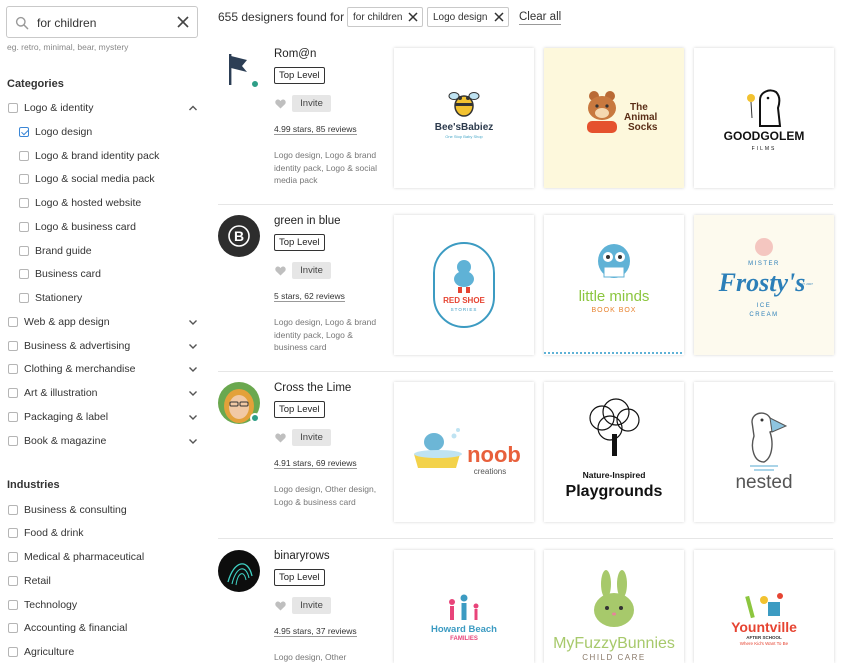 Image resolution: width=855 pixels, height=663 pixels. Describe the element at coordinates (58, 417) in the screenshot. I see `category-packaging: Packaging & label` at that location.